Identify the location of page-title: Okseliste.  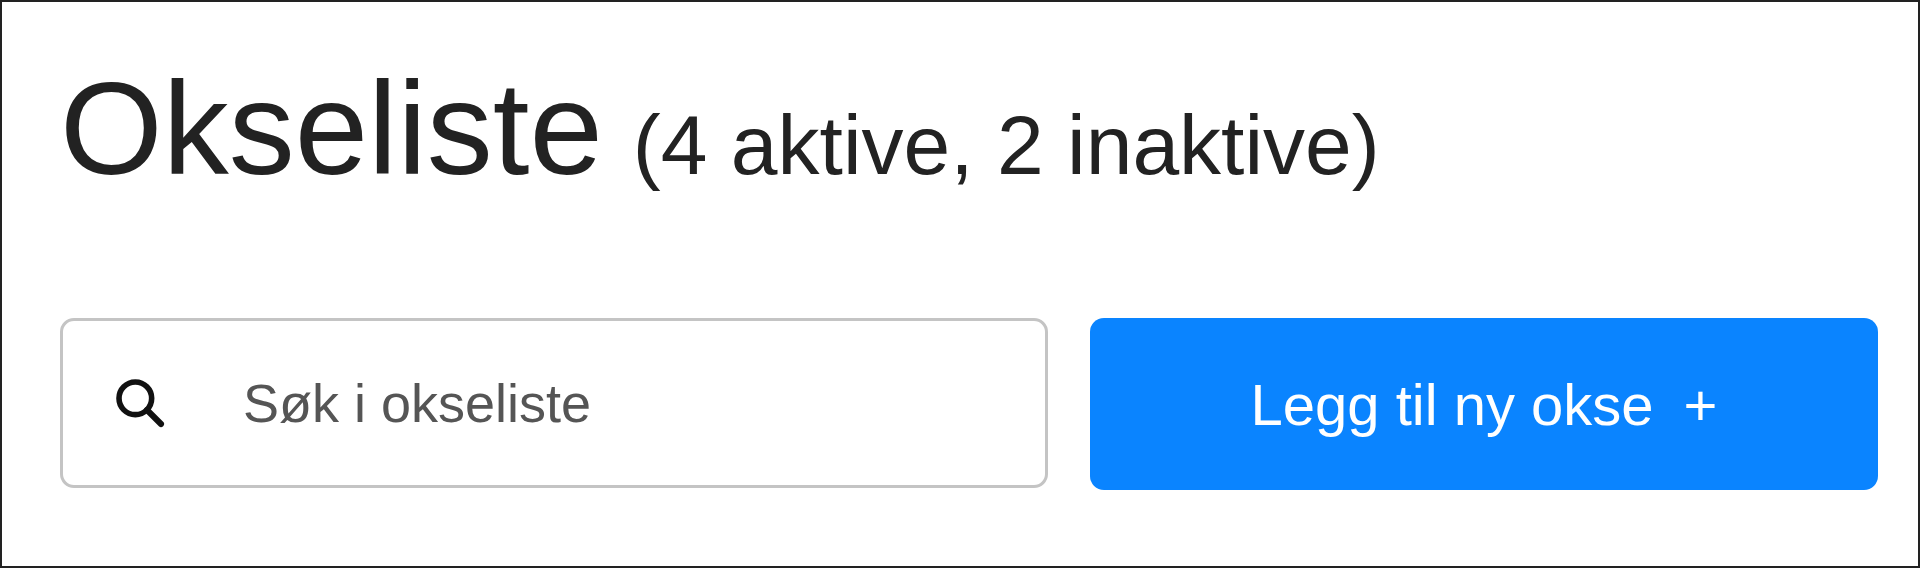
(331, 129).